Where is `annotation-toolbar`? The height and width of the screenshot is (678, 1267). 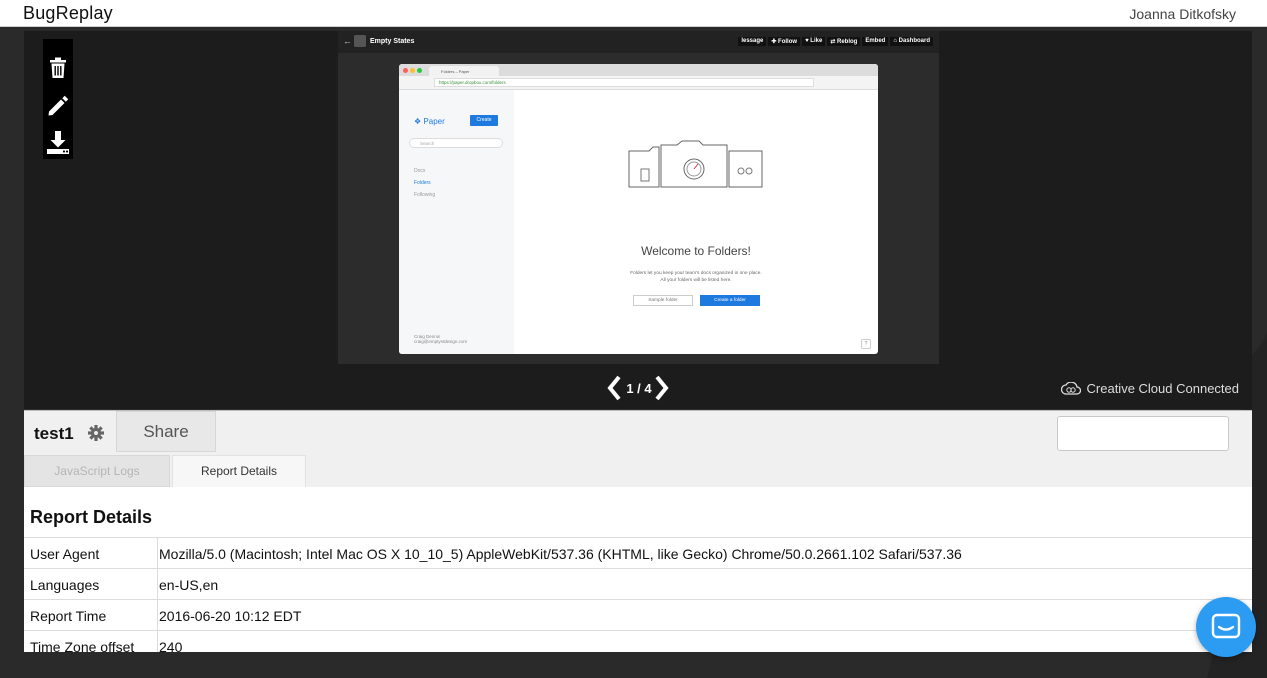 annotation-toolbar is located at coordinates (58, 99).